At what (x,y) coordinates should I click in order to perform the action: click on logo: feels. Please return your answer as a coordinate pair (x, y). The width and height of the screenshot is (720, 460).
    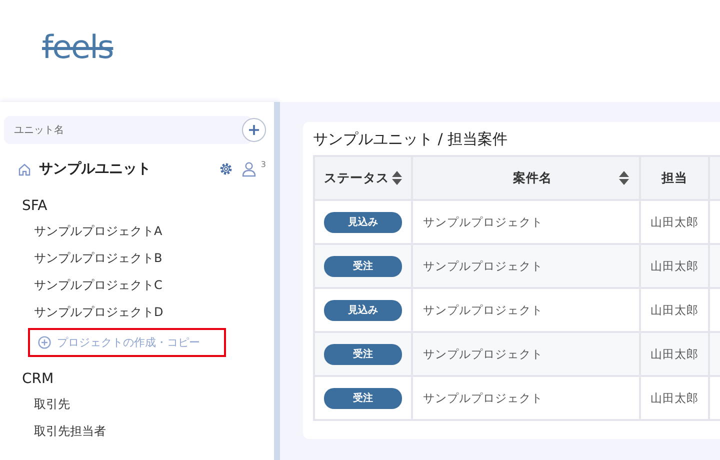
    Looking at the image, I should click on (78, 47).